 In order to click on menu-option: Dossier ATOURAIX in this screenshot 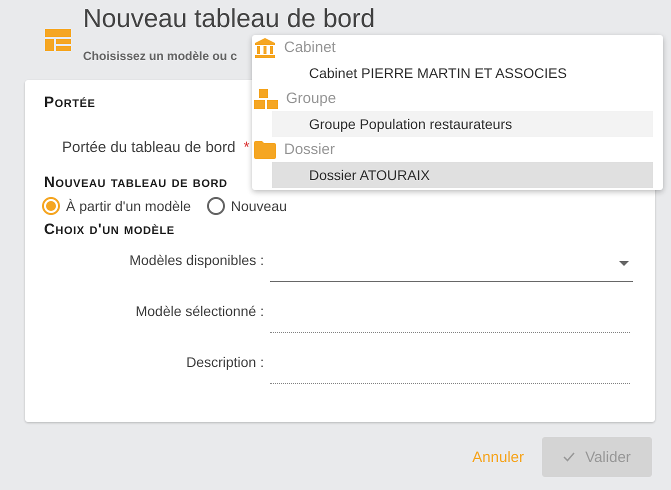, I will do `click(462, 175)`.